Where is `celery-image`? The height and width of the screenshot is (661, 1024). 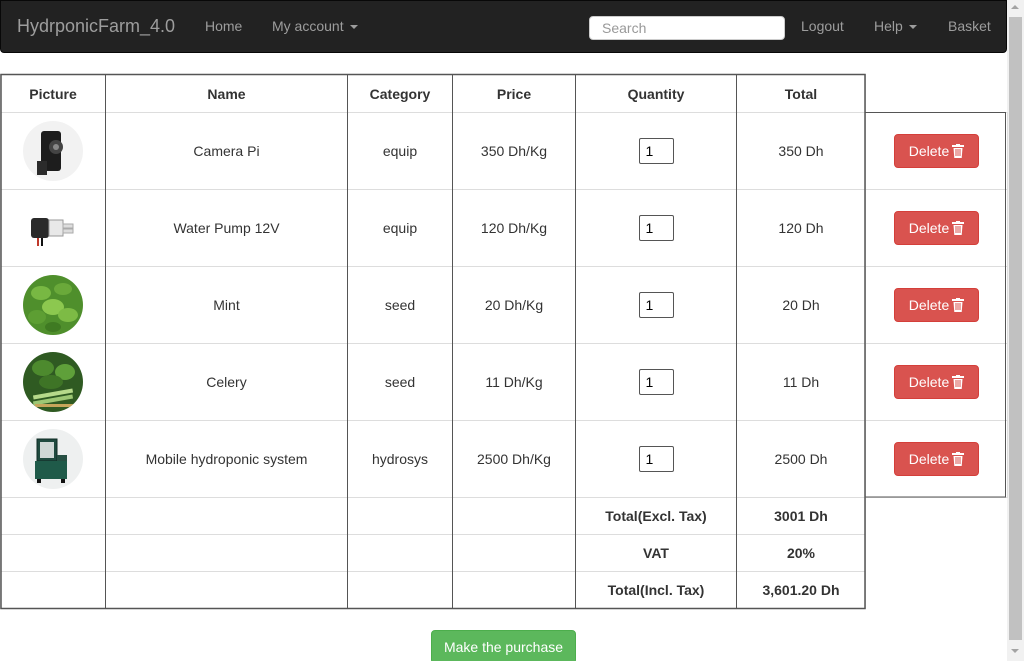
celery-image is located at coordinates (53, 382).